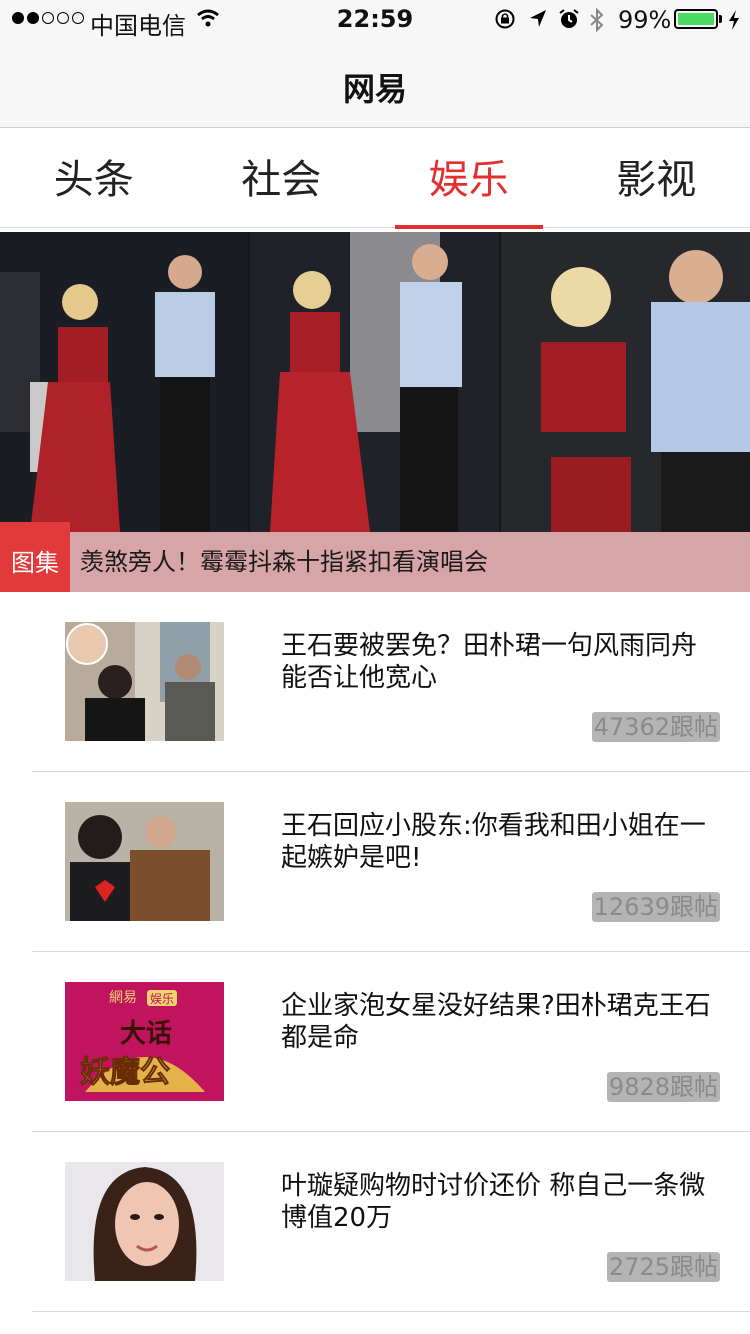  Describe the element at coordinates (469, 178) in the screenshot. I see `tab-entertainment: 娱乐` at that location.